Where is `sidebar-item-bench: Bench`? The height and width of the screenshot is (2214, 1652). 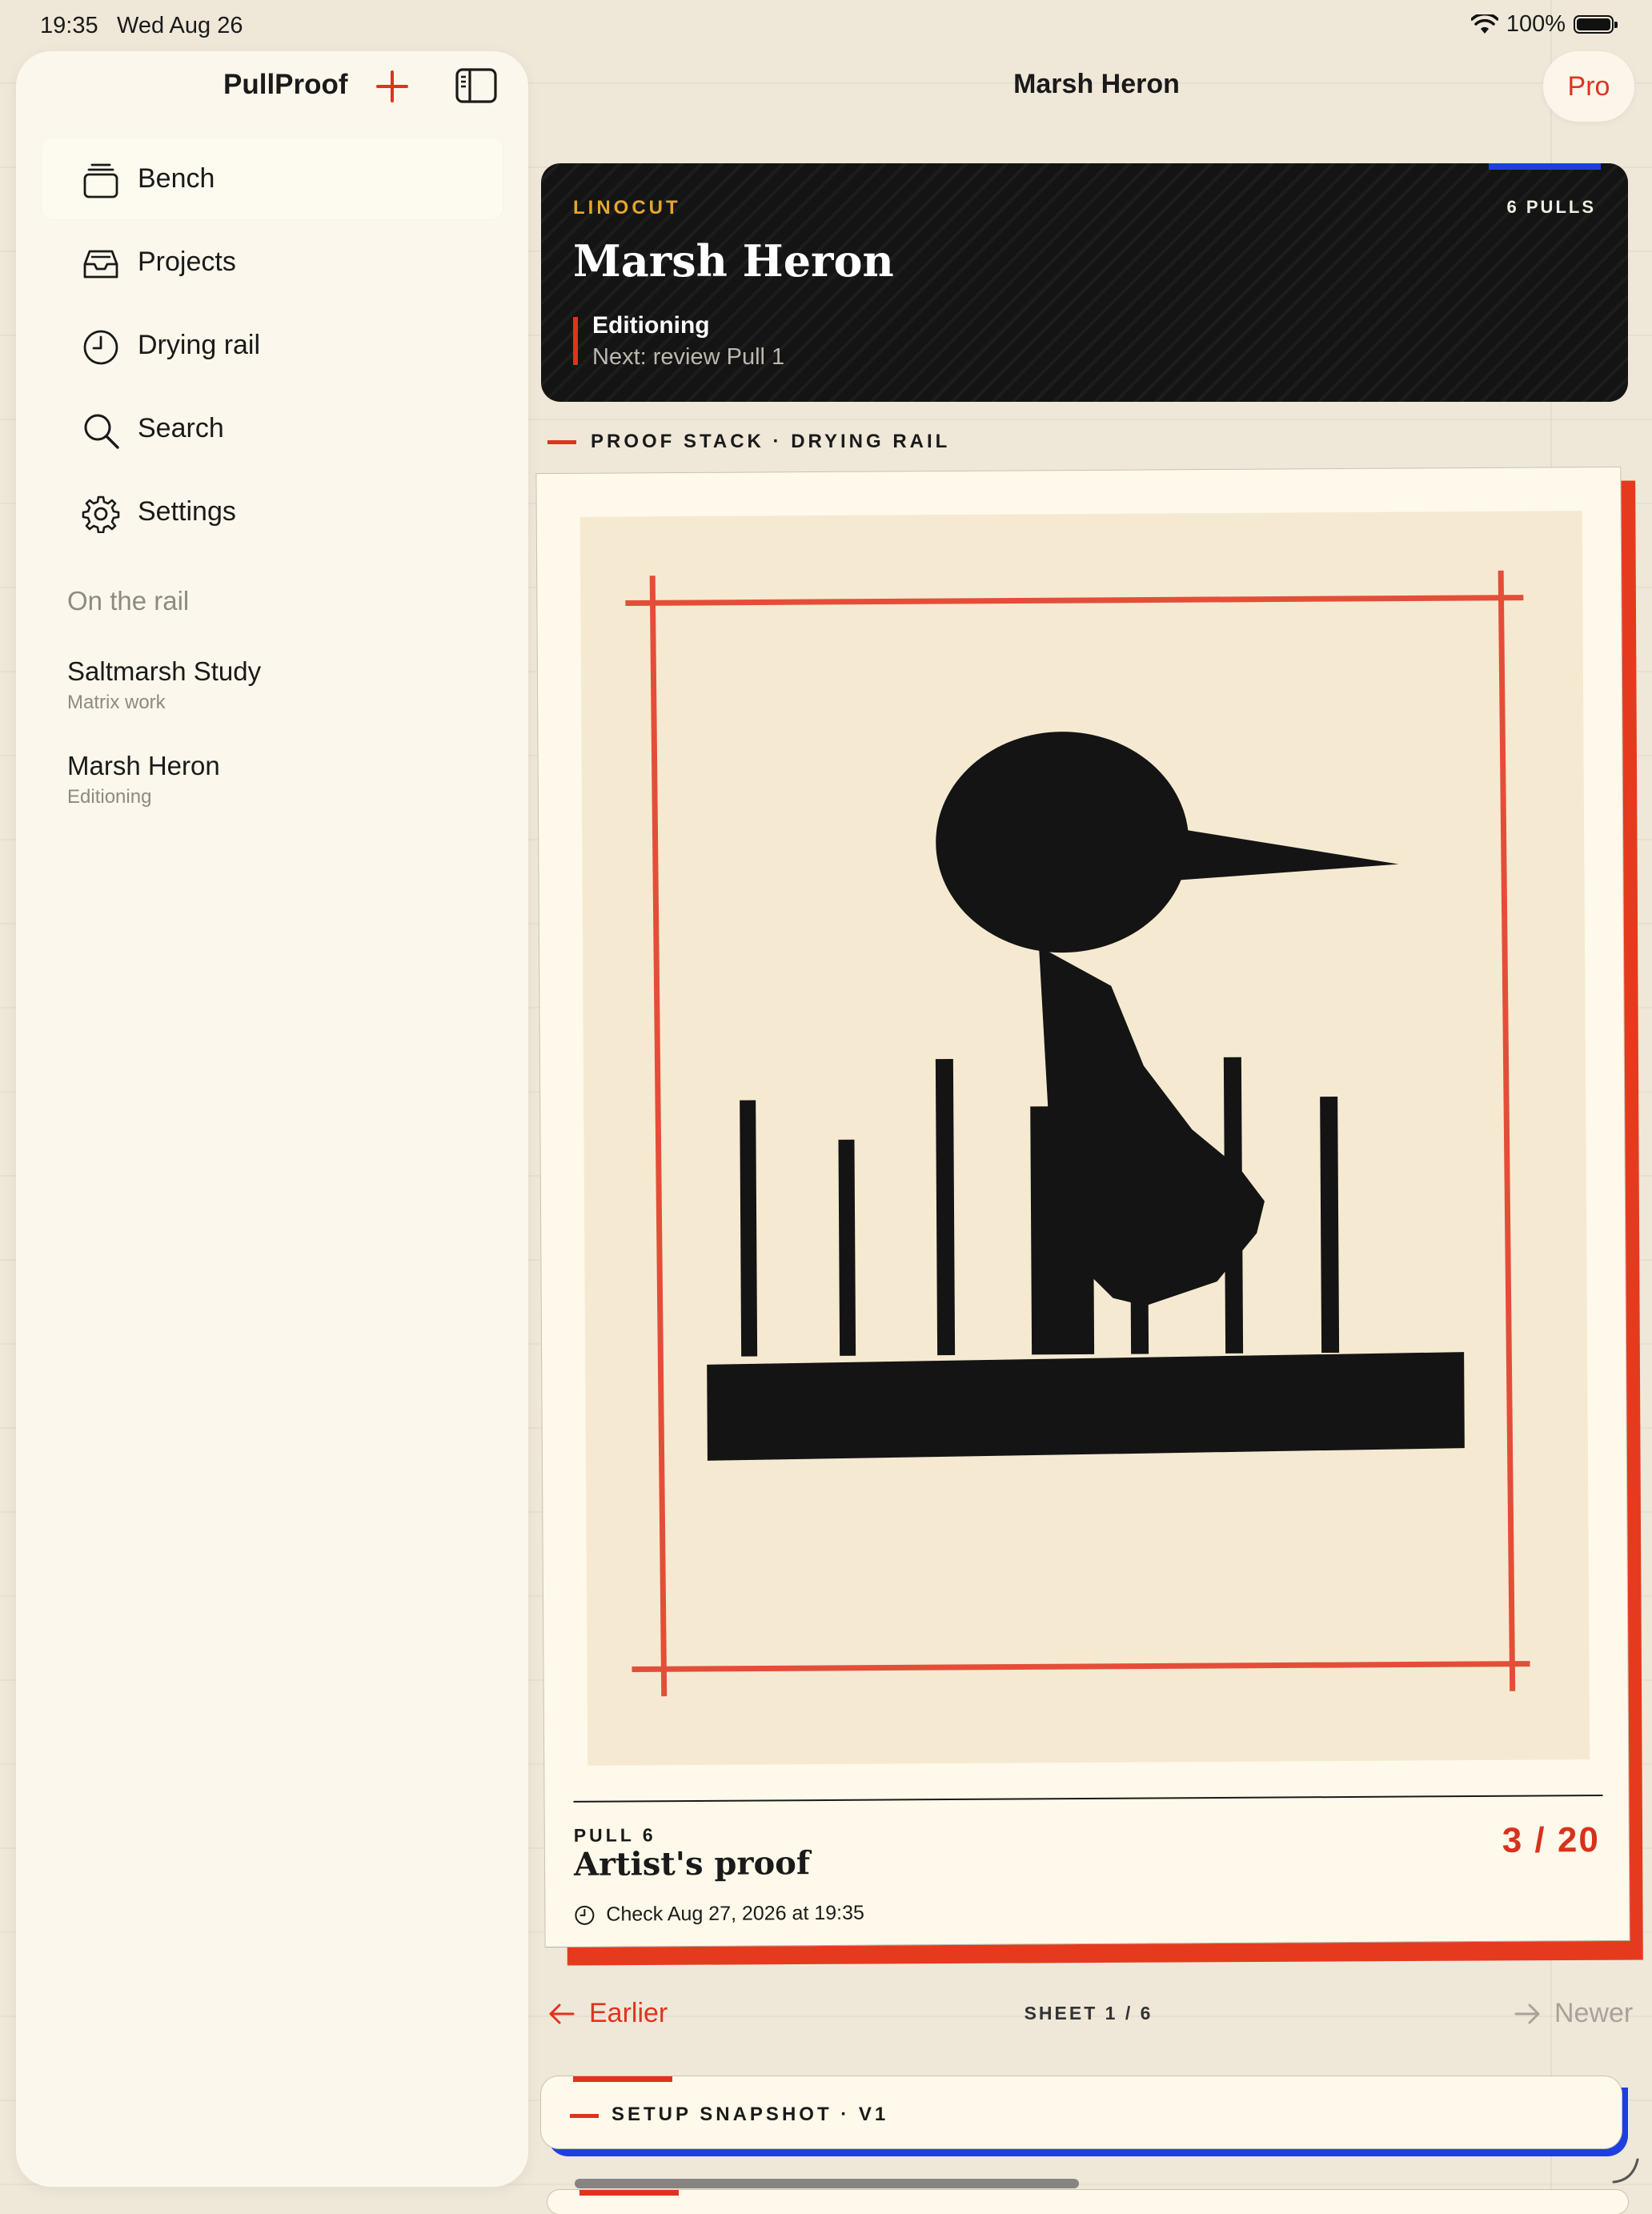 sidebar-item-bench: Bench is located at coordinates (272, 178).